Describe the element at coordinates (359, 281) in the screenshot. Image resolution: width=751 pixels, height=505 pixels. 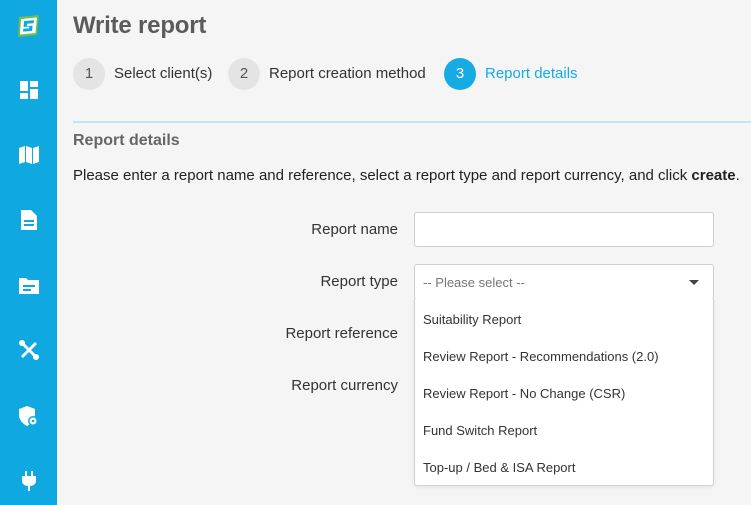
I see `report-type-label: Report type` at that location.